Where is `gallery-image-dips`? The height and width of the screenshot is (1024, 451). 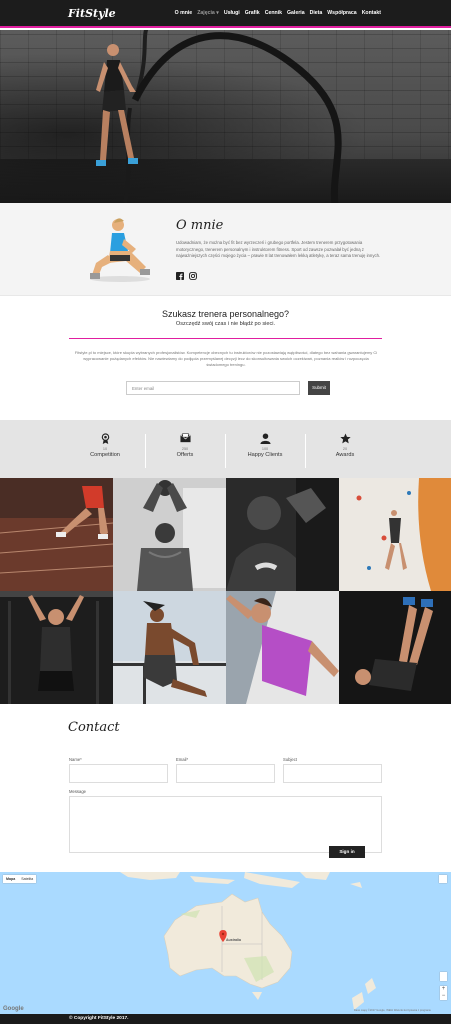
gallery-image-dips is located at coordinates (169, 647).